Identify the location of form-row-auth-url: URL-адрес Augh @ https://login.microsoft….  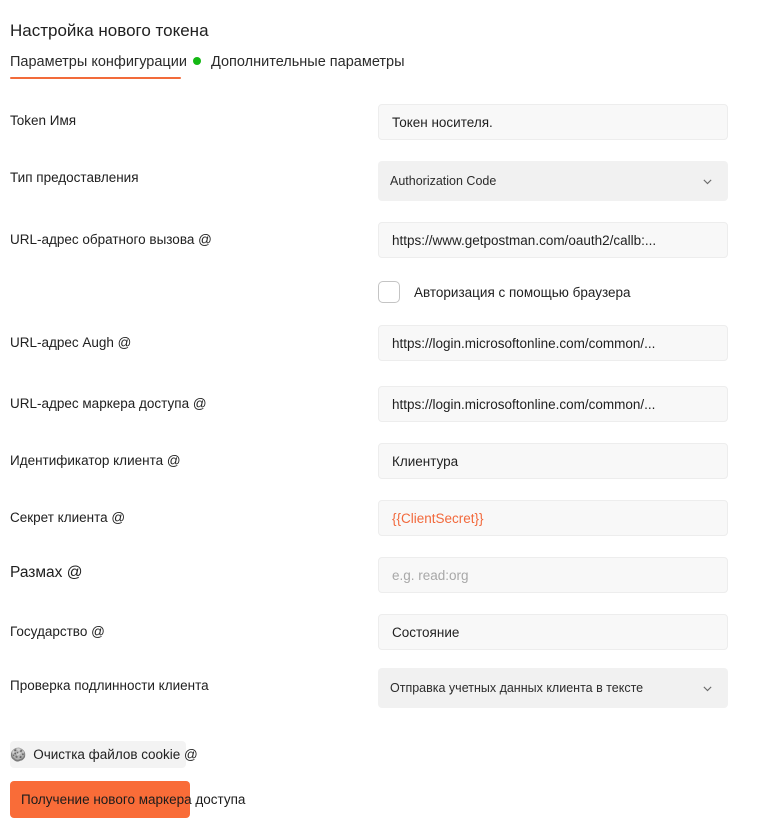
(381, 351).